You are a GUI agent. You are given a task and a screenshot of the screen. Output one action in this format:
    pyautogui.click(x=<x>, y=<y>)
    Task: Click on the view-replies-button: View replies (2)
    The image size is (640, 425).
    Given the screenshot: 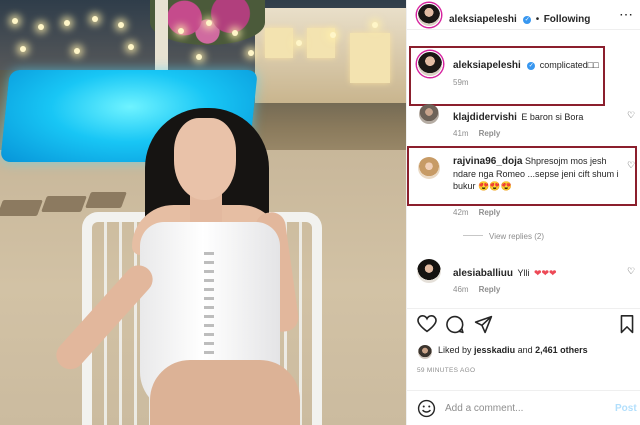 What is the action you would take?
    pyautogui.click(x=503, y=236)
    